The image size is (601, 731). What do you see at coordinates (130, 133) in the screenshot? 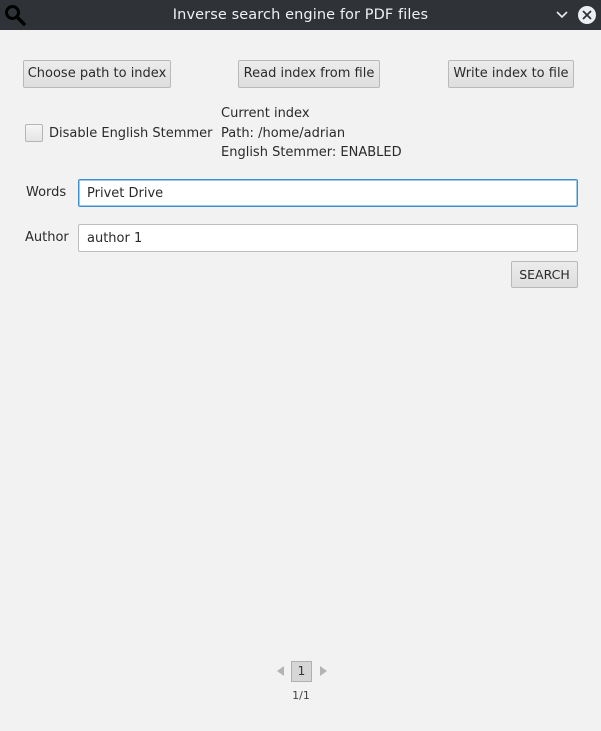
I see `disable-stemmer-label: Disable English Stemmer` at bounding box center [130, 133].